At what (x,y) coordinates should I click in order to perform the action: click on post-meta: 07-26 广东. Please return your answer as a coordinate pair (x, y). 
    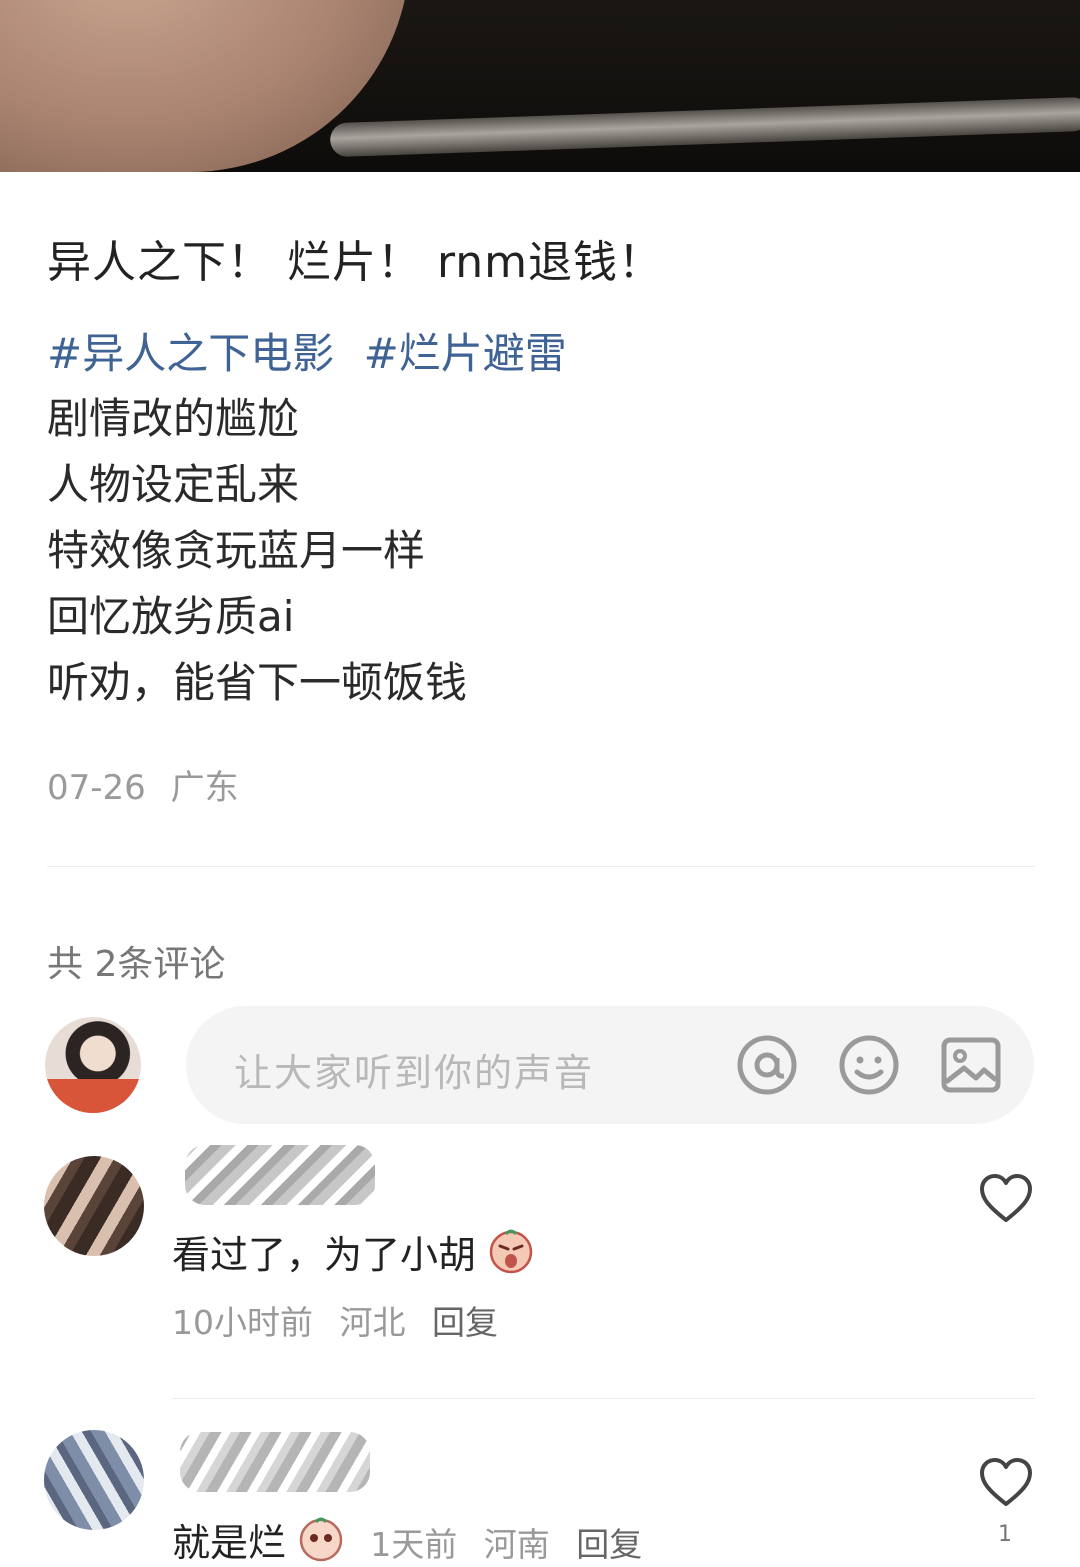
    Looking at the image, I should click on (150, 784).